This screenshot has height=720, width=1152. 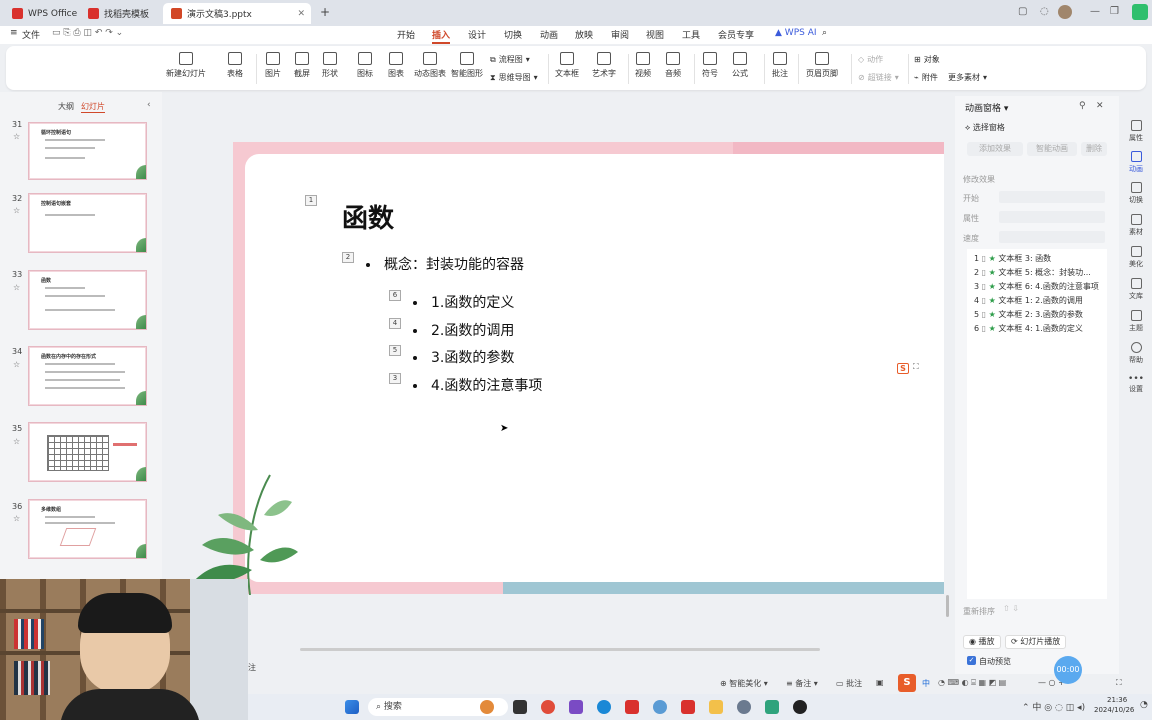 I want to click on visual-studio-icon, so click(x=576, y=707).